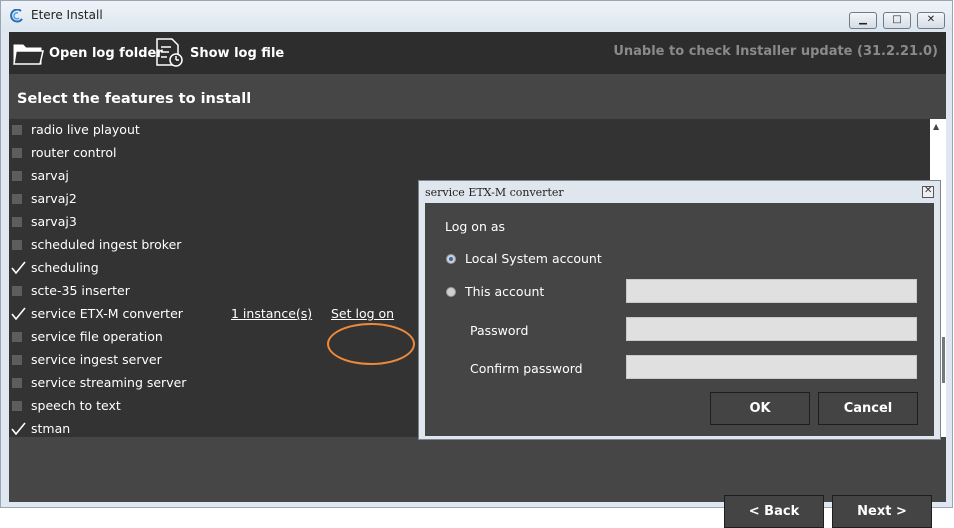  I want to click on instances-link: 1 instance(s), so click(271, 313).